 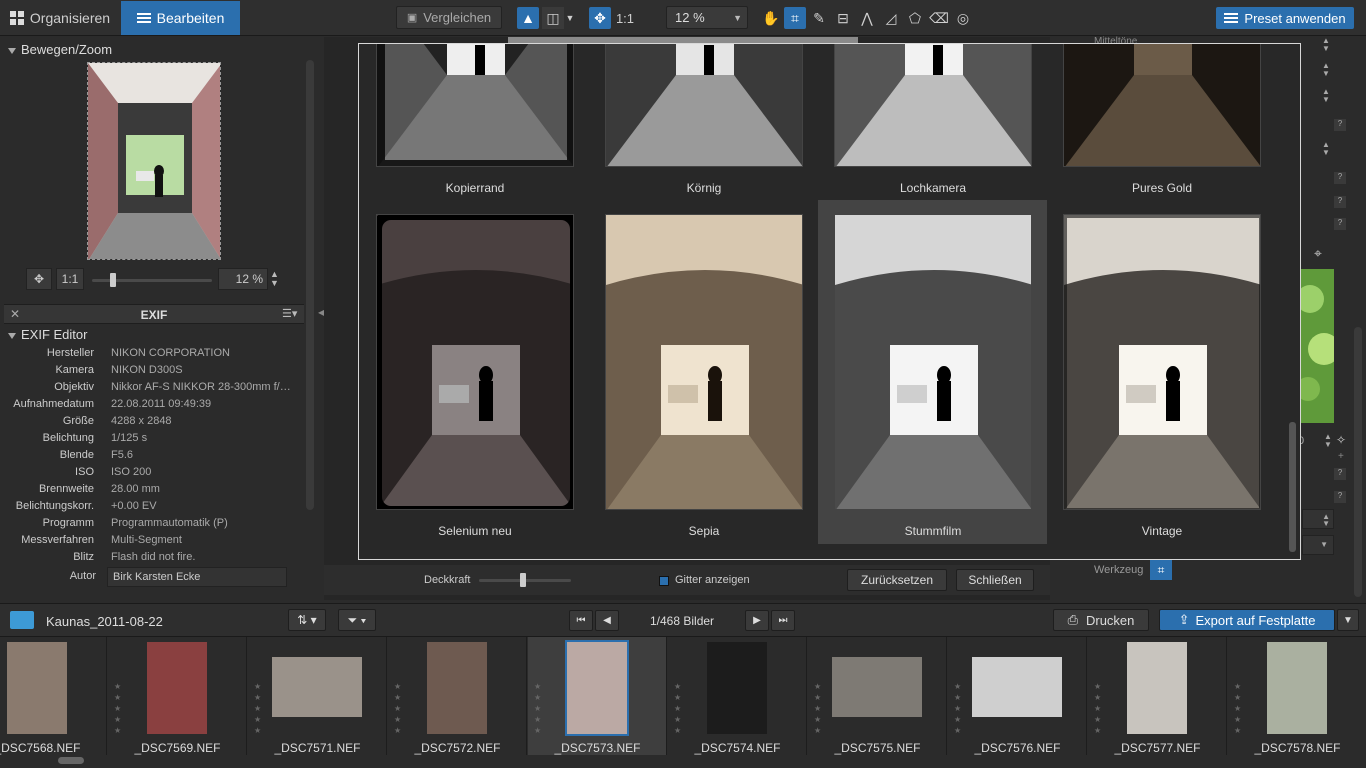 What do you see at coordinates (60, 18) in the screenshot?
I see `organize-mode-button: Organisieren` at bounding box center [60, 18].